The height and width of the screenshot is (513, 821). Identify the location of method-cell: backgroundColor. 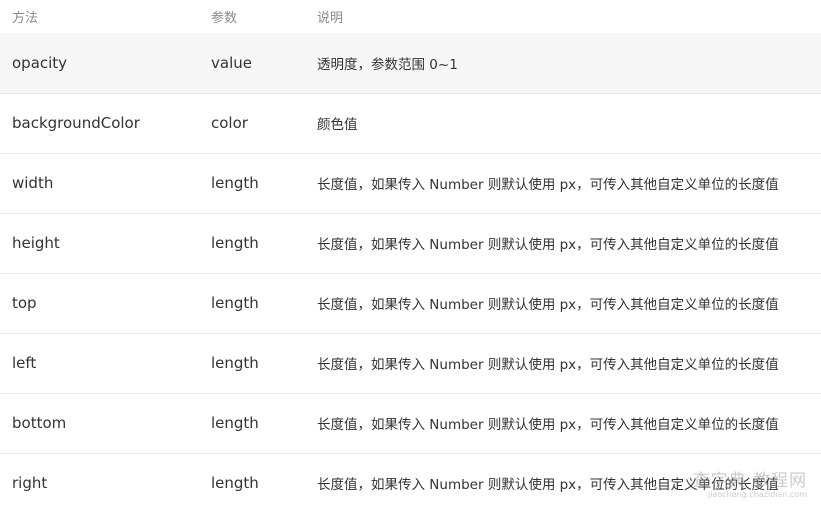
(76, 123).